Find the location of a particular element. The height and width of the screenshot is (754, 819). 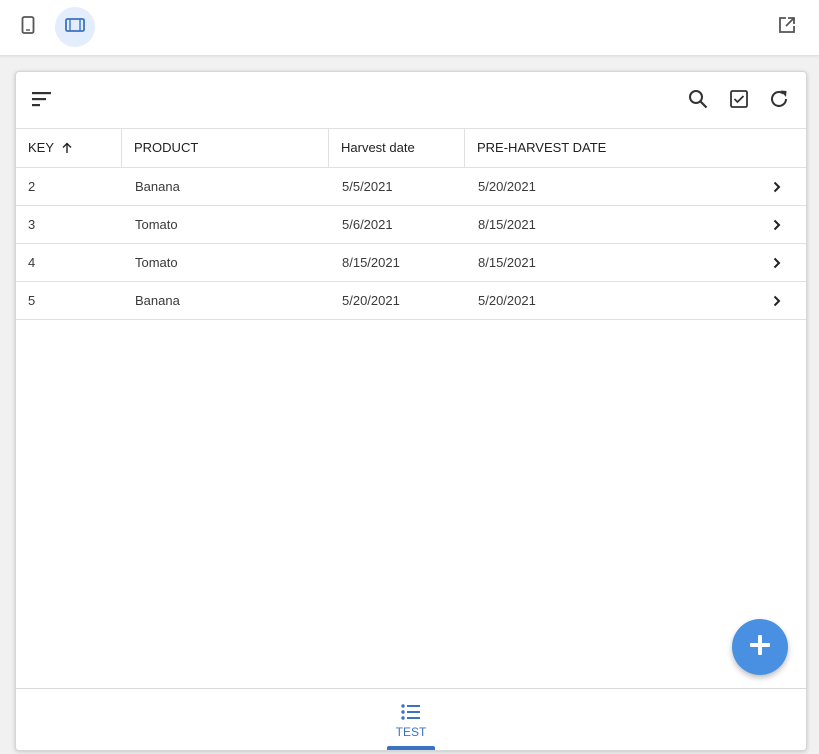

sort-icon is located at coordinates (42, 101).